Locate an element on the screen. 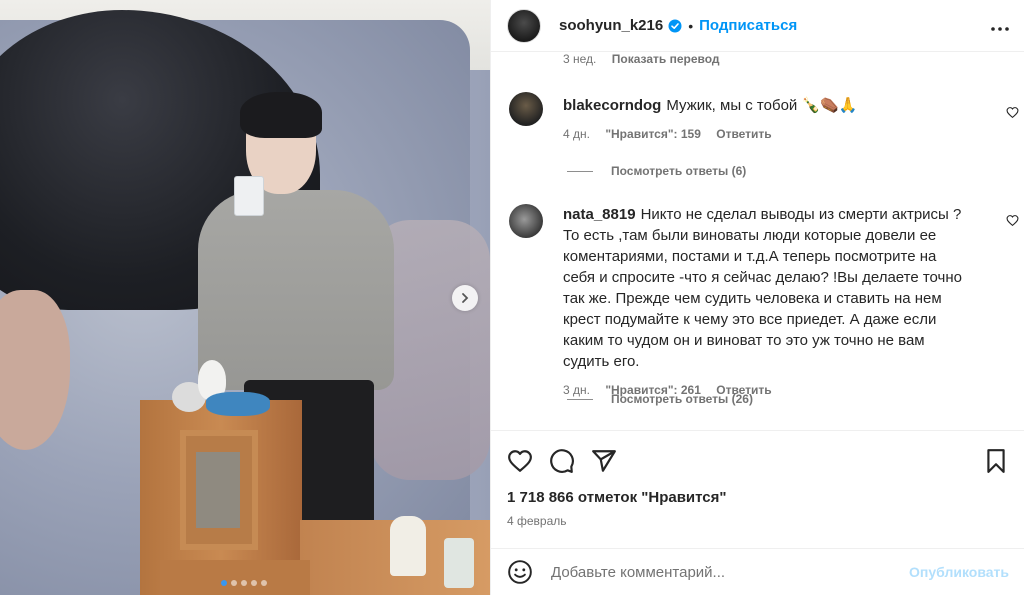 The width and height of the screenshot is (1024, 595). carousel-next-button is located at coordinates (465, 298).